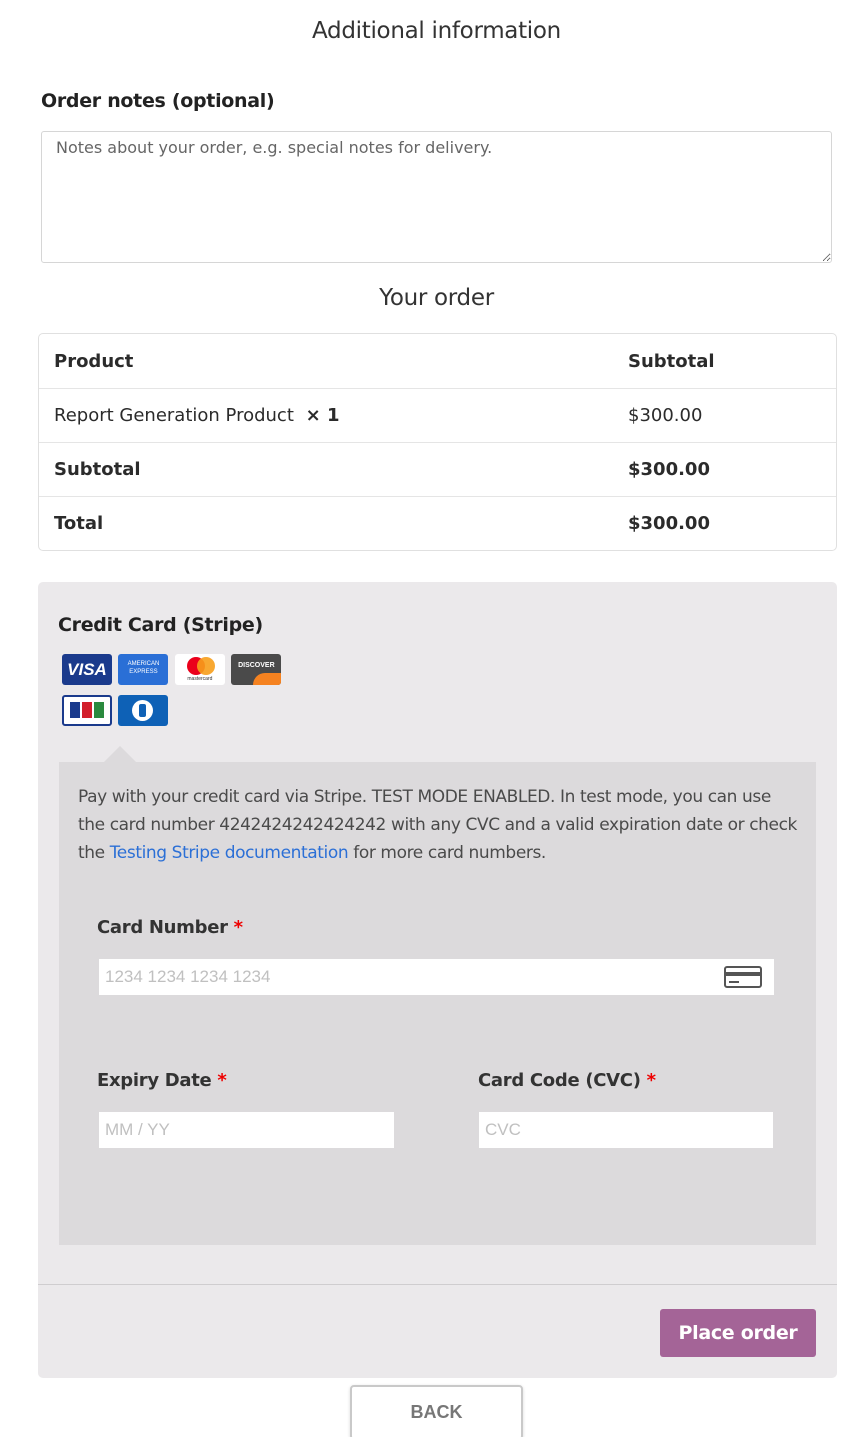  Describe the element at coordinates (436, 31) in the screenshot. I see `additional-information-title: Additional information` at that location.